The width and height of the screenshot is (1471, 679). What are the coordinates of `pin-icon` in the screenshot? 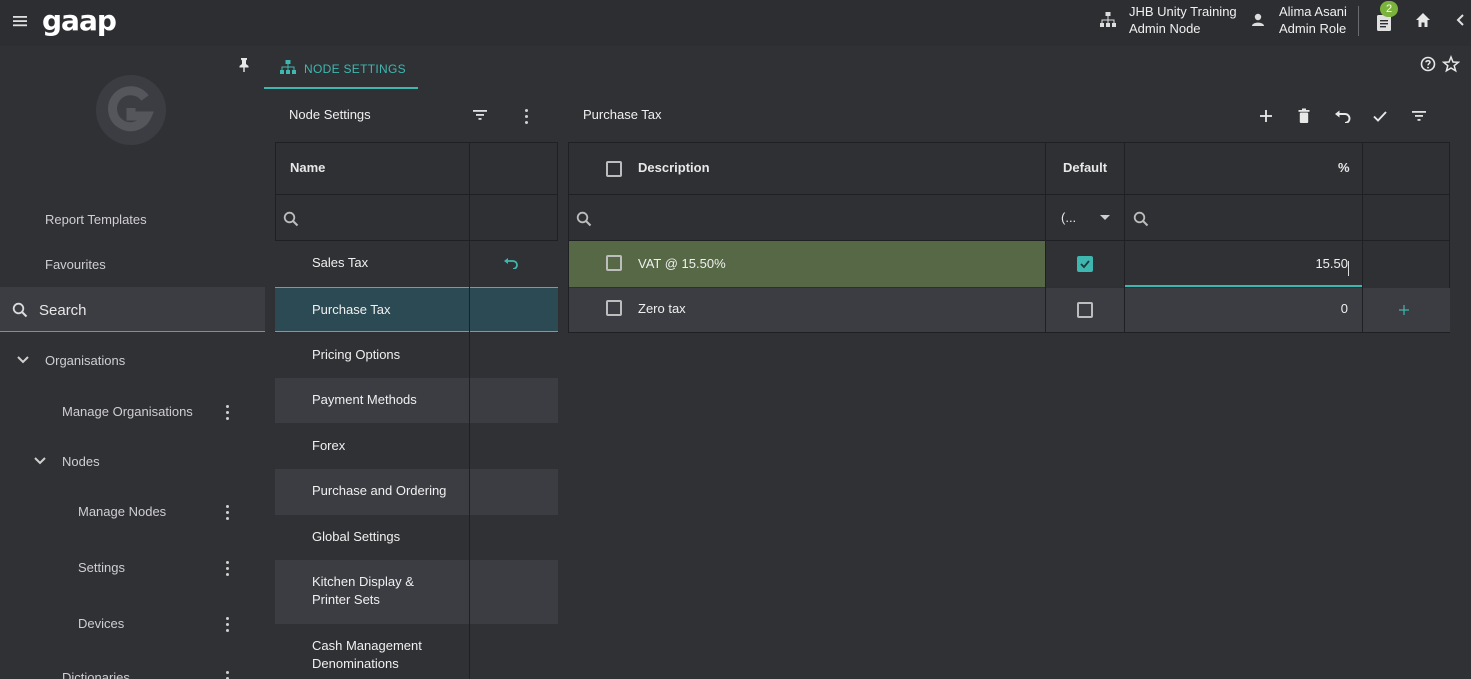 It's located at (244, 65).